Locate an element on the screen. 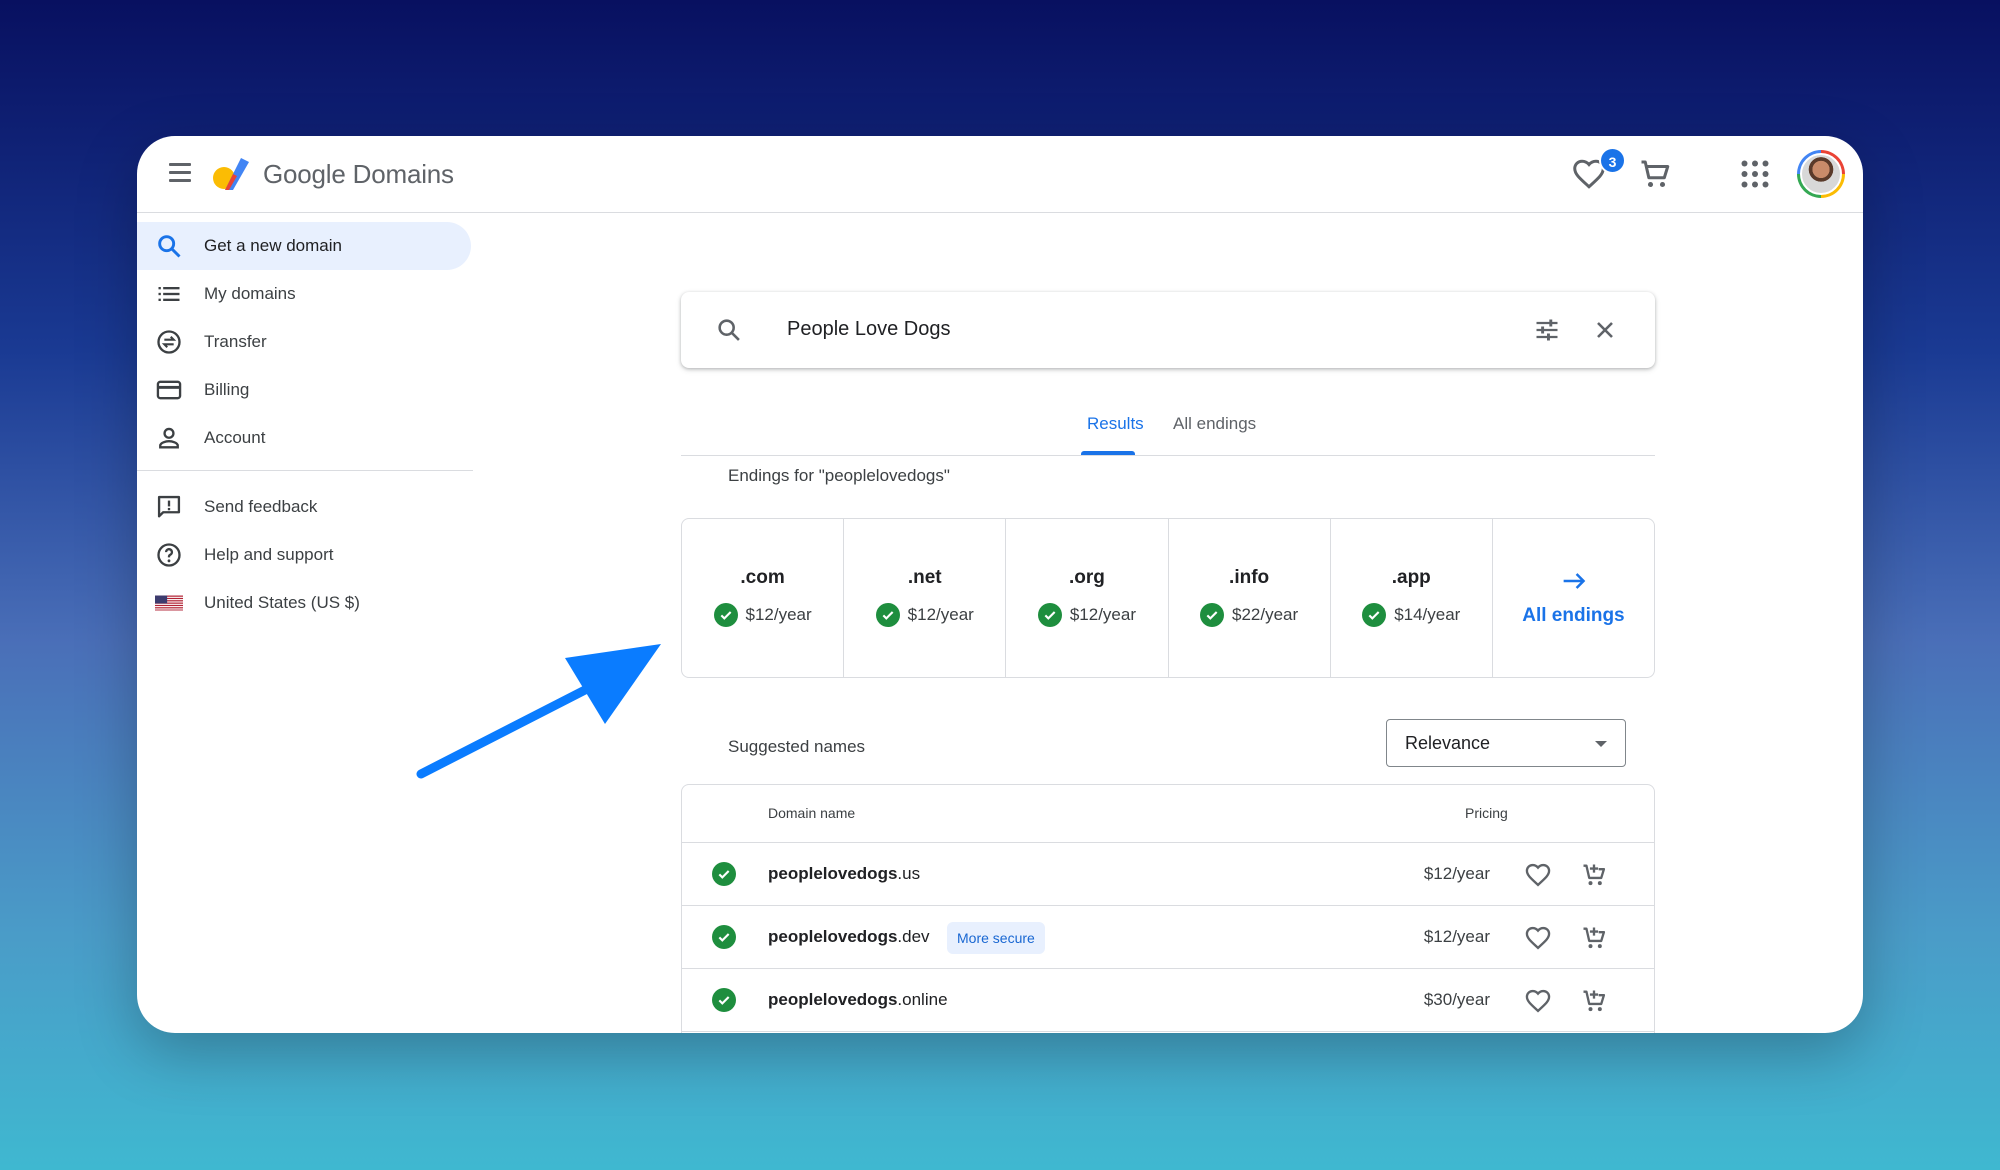 The height and width of the screenshot is (1170, 2000). ending-tld: .com is located at coordinates (762, 577).